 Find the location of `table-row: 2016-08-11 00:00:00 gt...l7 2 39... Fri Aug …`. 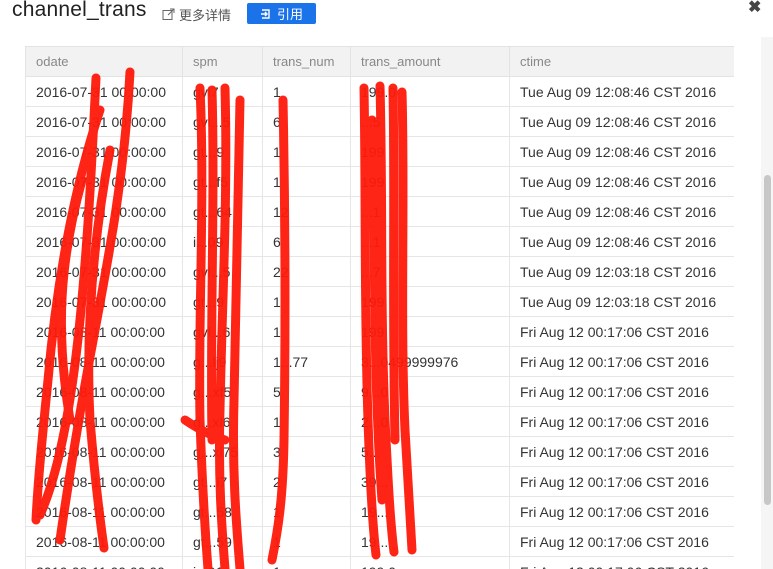

table-row: 2016-08-11 00:00:00 gt...l7 2 39... Fri Aug … is located at coordinates (379, 481).